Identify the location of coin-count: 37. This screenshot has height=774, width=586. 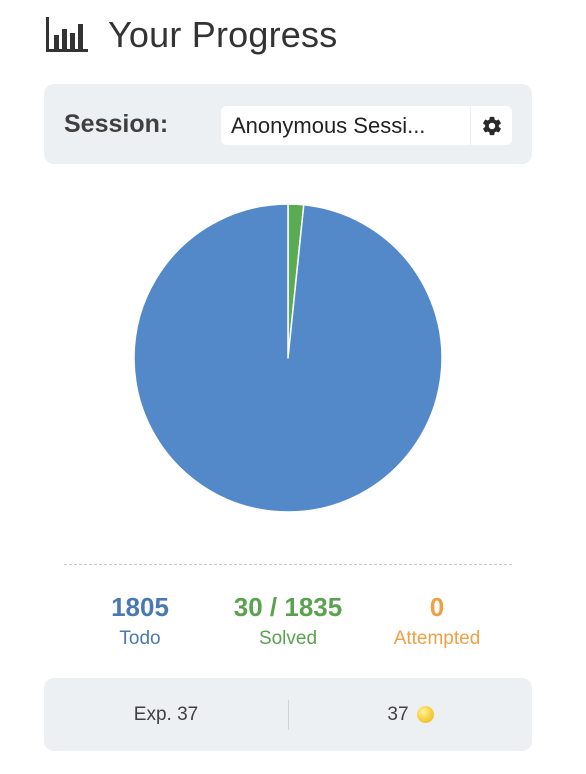
(398, 714).